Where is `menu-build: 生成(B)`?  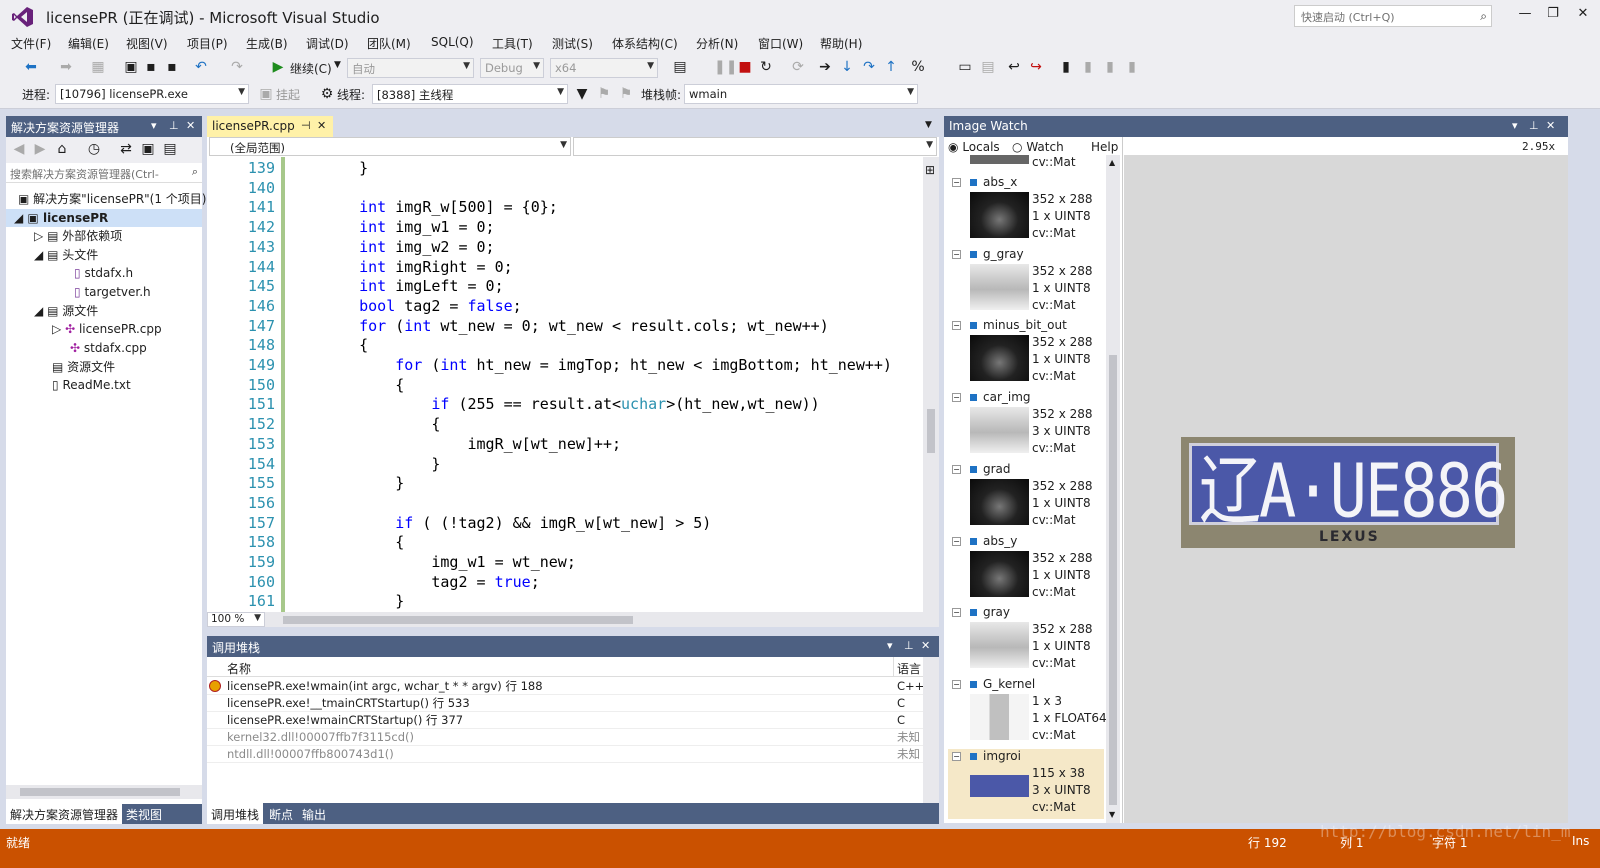
menu-build: 生成(B) is located at coordinates (267, 43).